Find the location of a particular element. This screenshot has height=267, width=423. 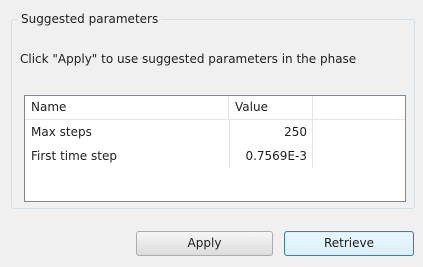

apply-button: Apply is located at coordinates (204, 243).